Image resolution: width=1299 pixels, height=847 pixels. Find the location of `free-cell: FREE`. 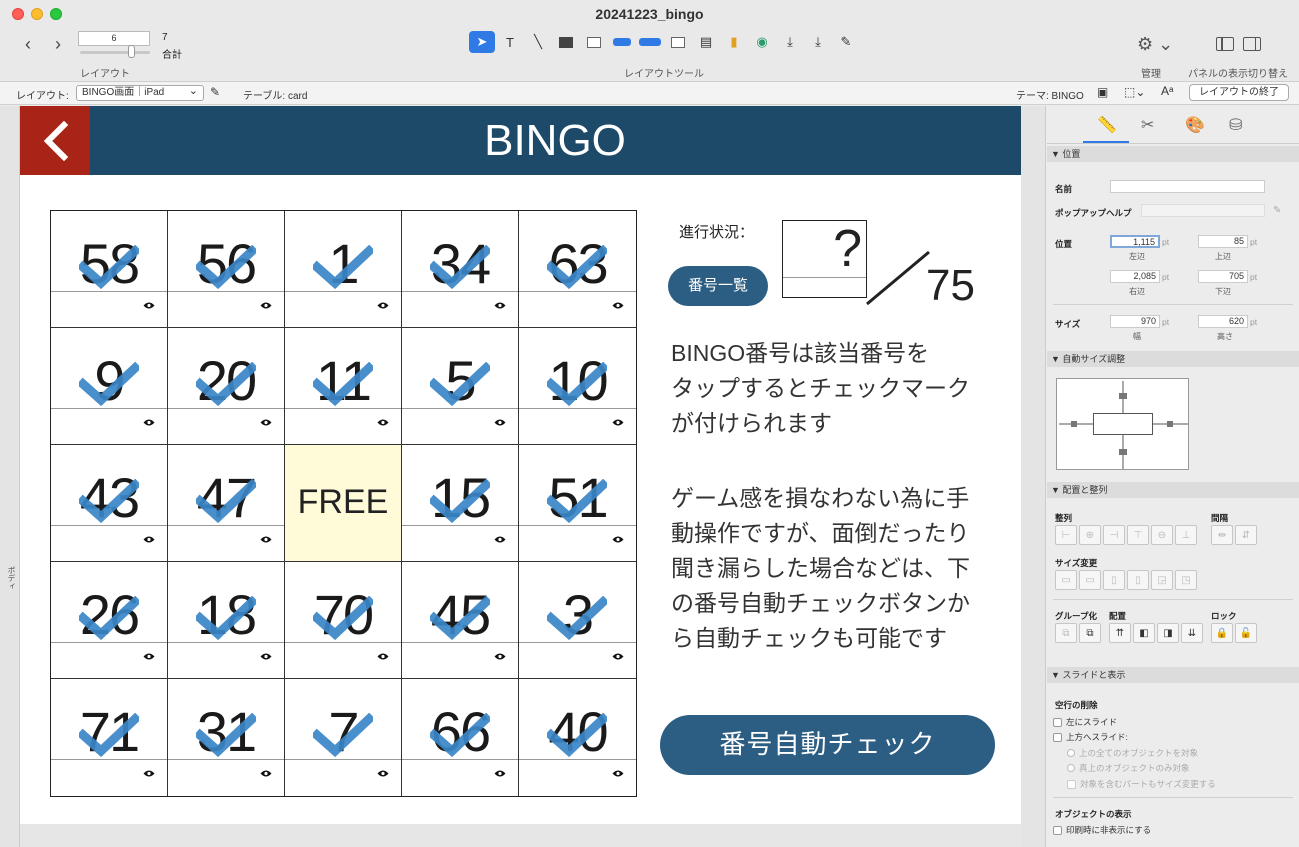

free-cell: FREE is located at coordinates (343, 503).